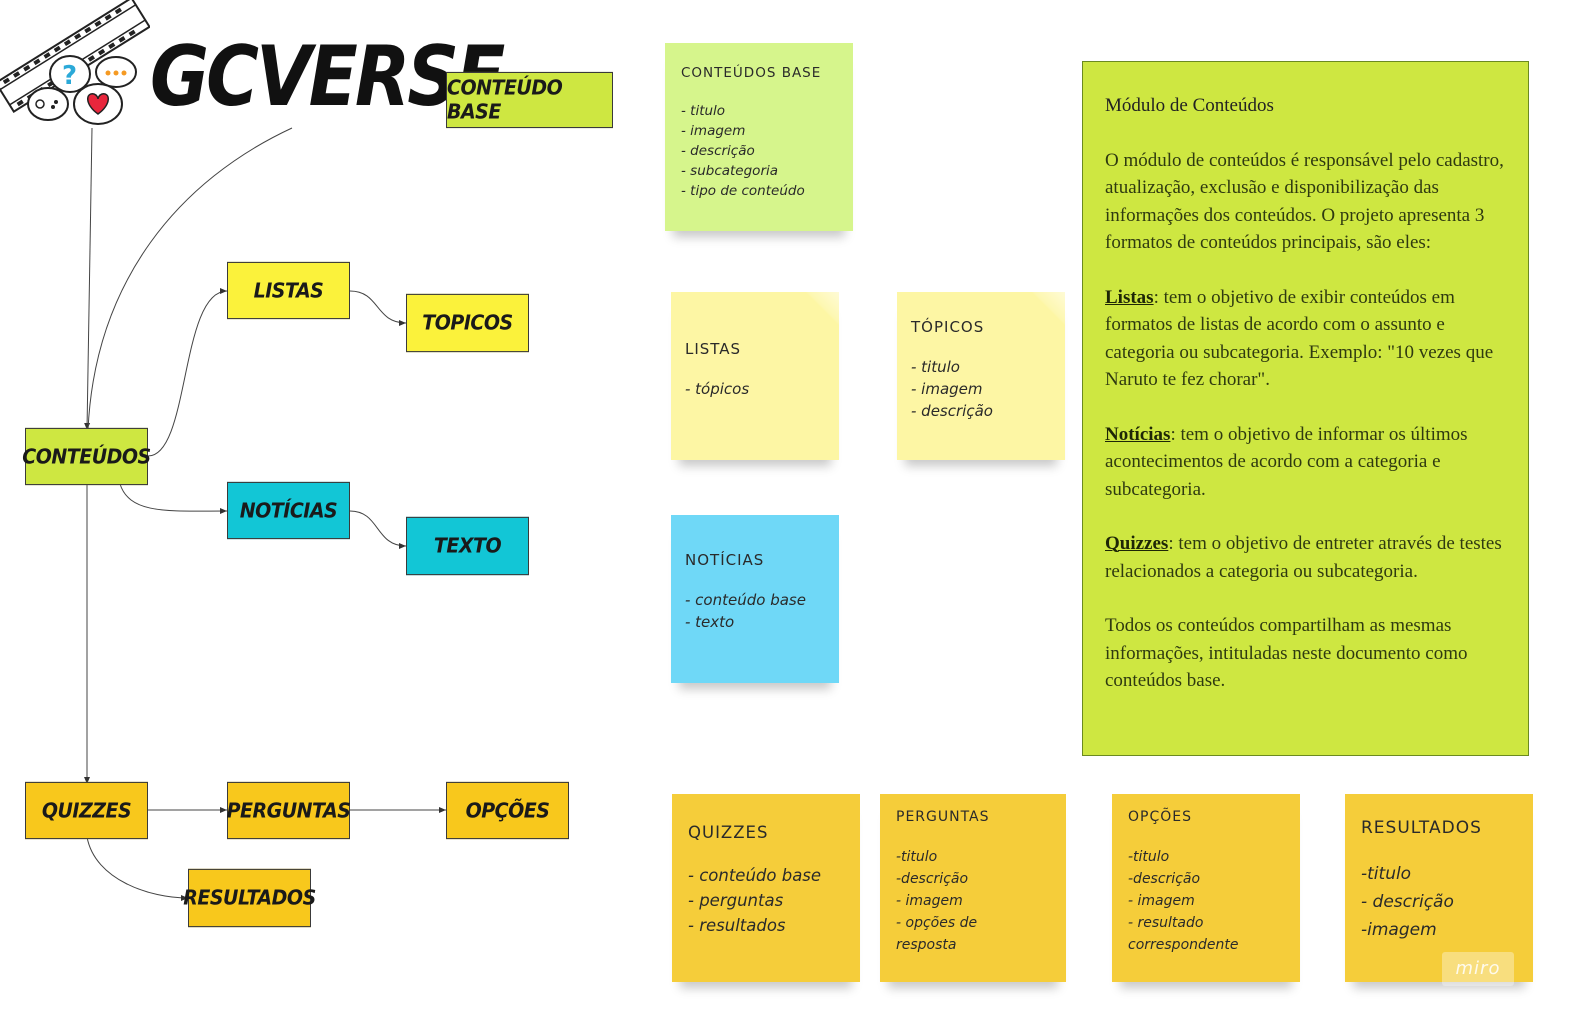  What do you see at coordinates (736, 900) in the screenshot?
I see `sticky-line: - perguntas` at bounding box center [736, 900].